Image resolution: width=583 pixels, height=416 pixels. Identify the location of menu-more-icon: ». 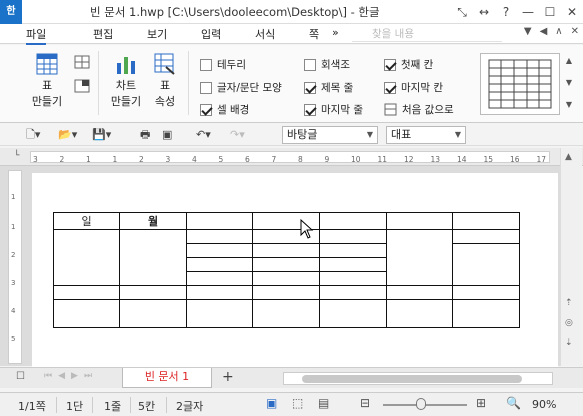
(335, 32).